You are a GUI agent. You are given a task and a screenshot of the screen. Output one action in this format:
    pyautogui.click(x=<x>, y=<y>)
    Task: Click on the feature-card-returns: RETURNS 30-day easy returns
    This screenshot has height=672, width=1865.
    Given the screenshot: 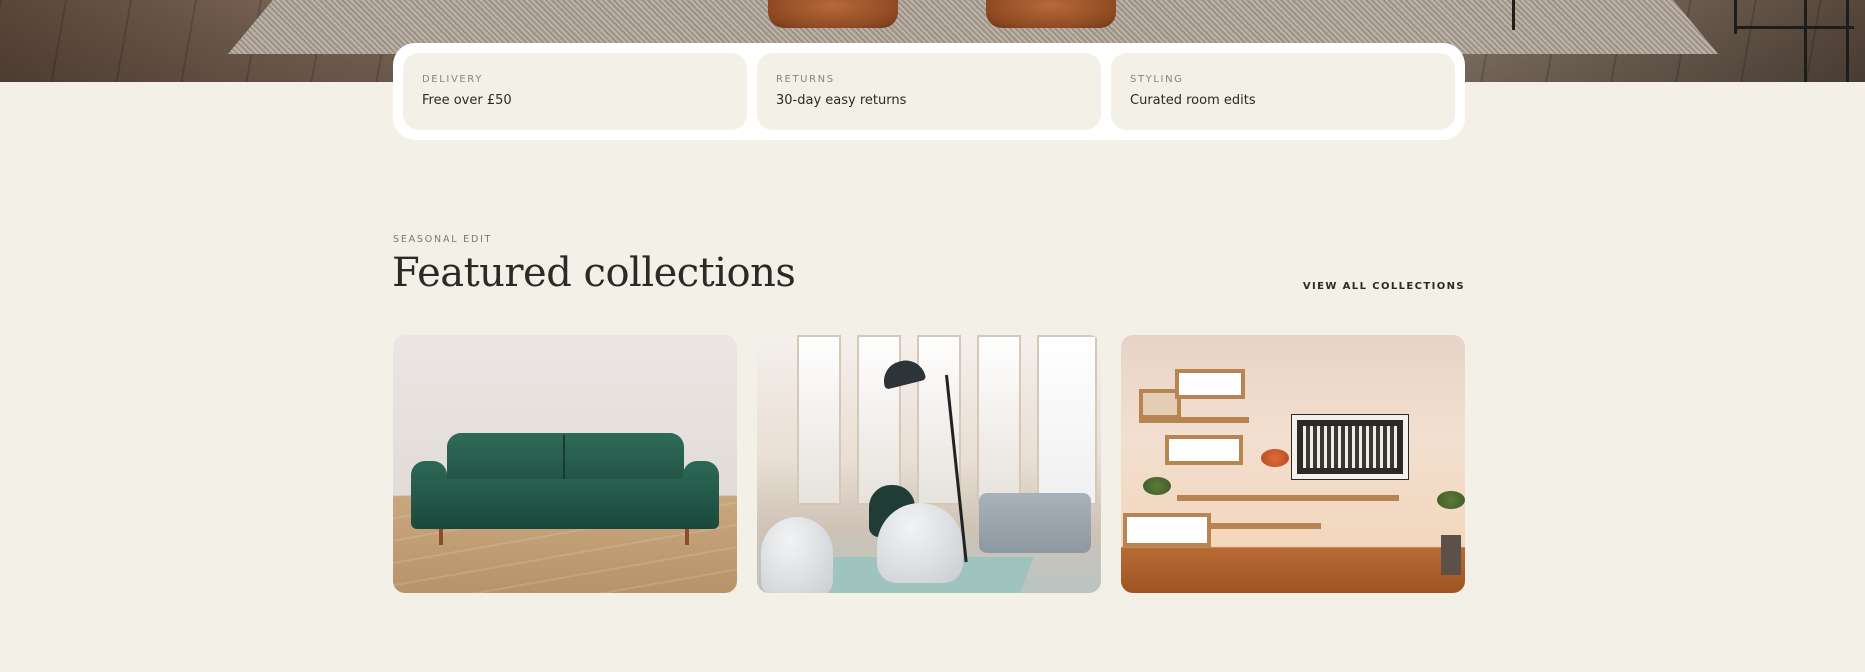 What is the action you would take?
    pyautogui.click(x=929, y=91)
    